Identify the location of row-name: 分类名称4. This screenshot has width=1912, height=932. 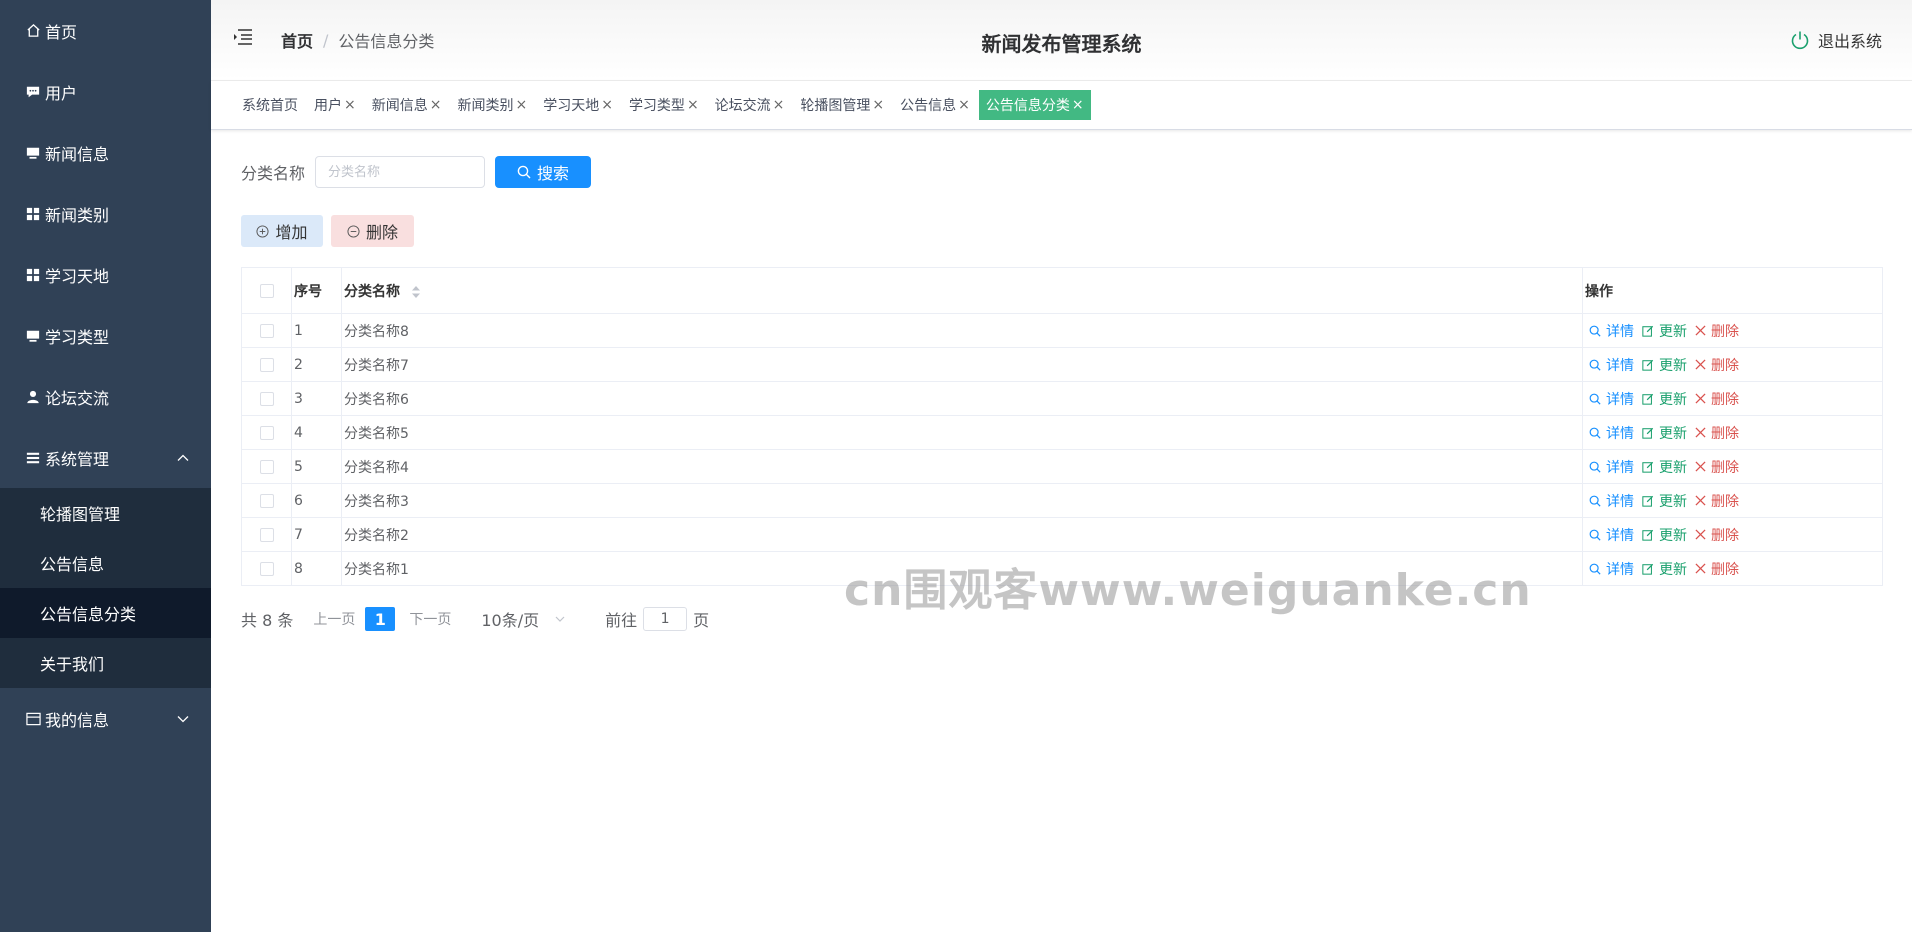
(962, 466).